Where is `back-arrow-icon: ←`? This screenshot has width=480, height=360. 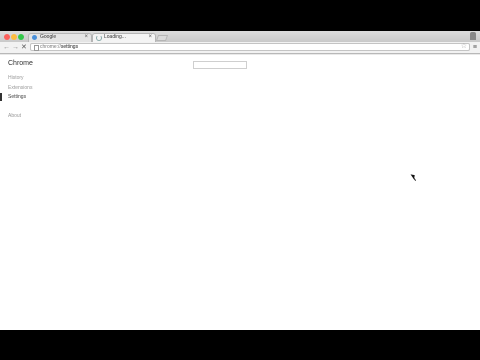
back-arrow-icon: ← is located at coordinates (6, 47).